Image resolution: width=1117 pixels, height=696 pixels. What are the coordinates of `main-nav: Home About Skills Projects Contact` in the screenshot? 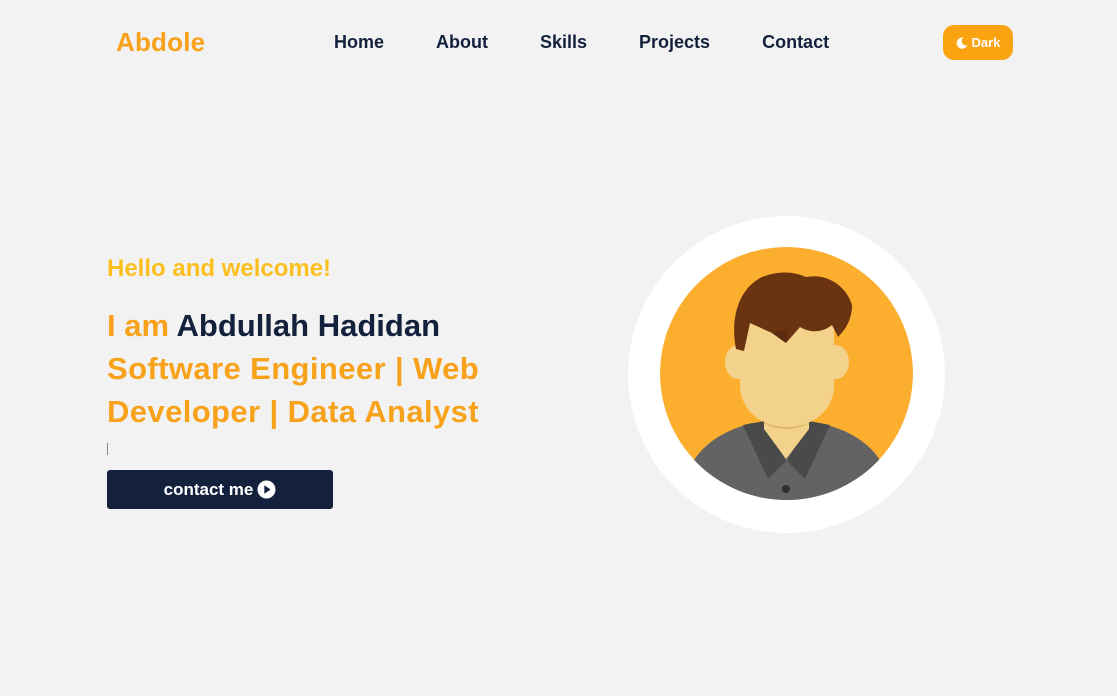 It's located at (581, 42).